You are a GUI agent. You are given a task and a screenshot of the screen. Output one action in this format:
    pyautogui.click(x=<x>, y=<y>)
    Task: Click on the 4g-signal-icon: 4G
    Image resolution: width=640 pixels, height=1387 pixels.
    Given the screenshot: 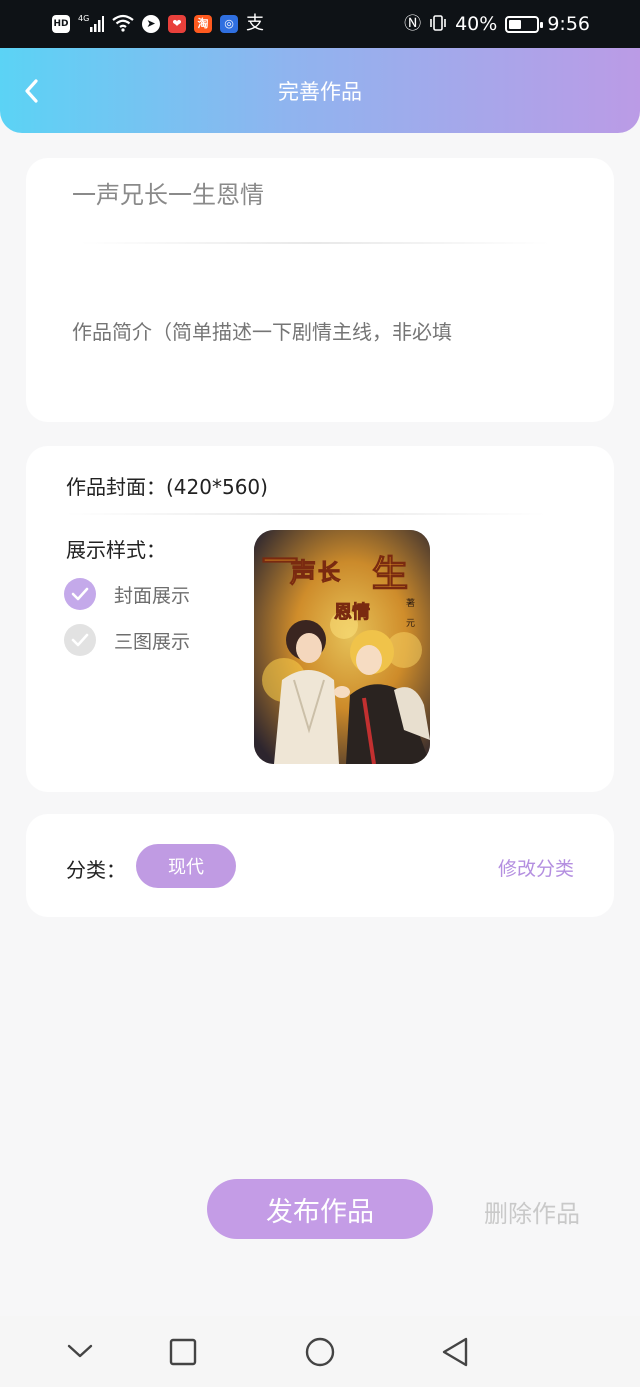 What is the action you would take?
    pyautogui.click(x=91, y=24)
    